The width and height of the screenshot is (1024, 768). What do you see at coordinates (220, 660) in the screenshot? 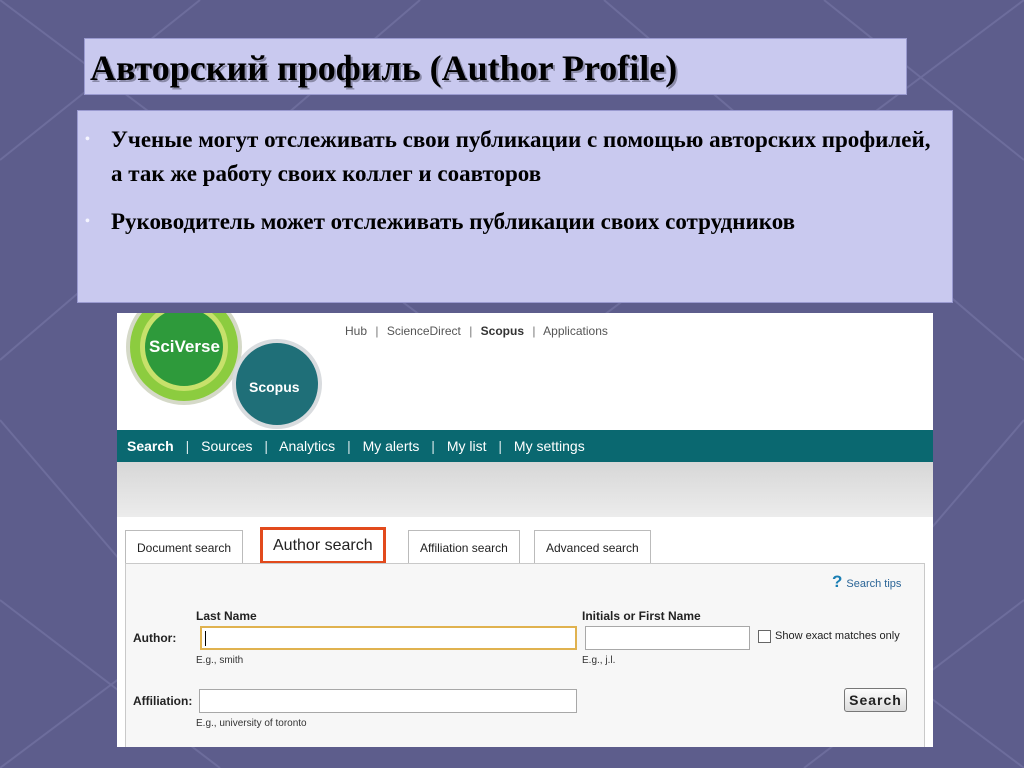
I see `last-name-hint: E.g., smith` at bounding box center [220, 660].